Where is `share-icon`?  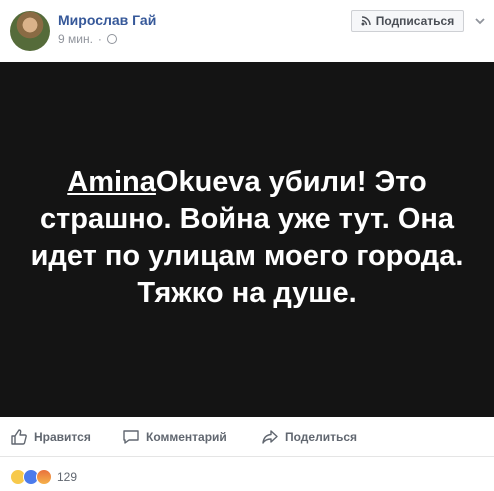 share-icon is located at coordinates (270, 437).